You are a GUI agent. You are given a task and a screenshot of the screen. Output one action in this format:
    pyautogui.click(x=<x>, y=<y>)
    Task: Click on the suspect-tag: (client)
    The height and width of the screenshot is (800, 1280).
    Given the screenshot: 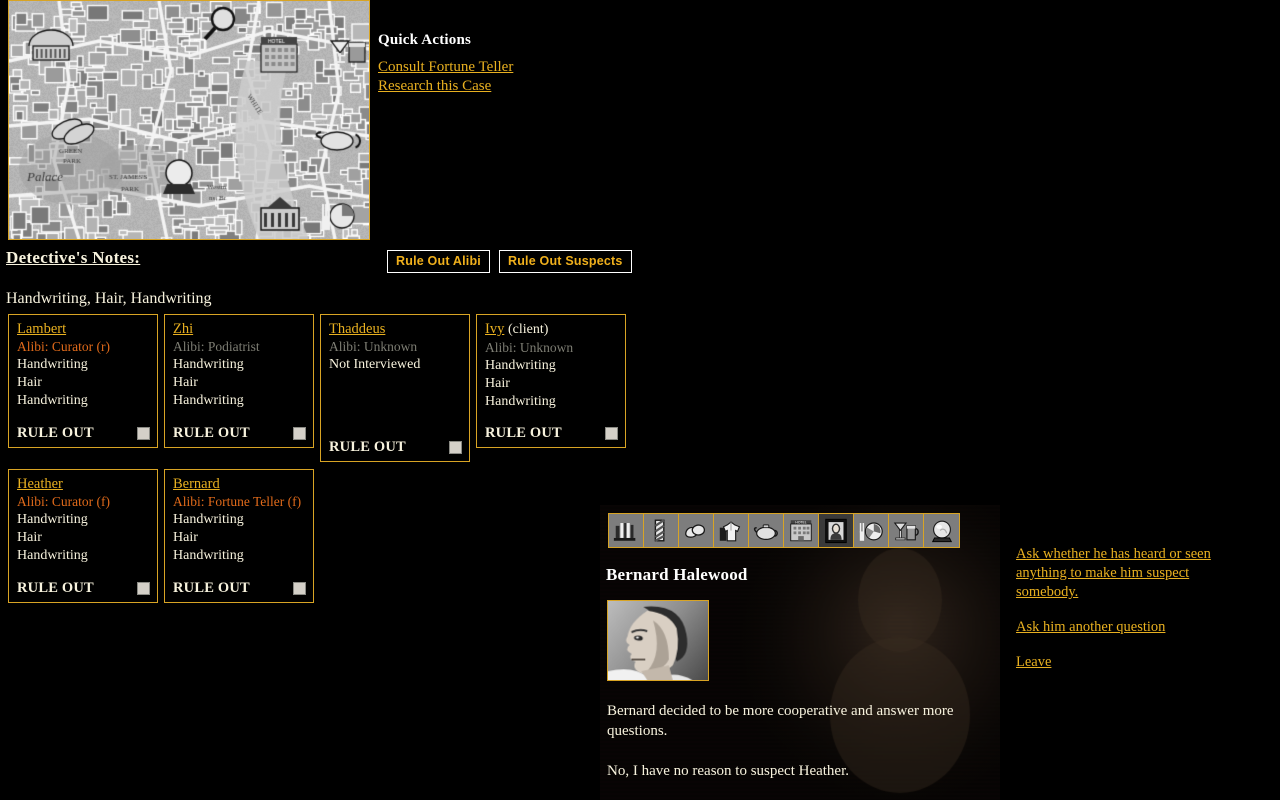 What is the action you would take?
    pyautogui.click(x=528, y=329)
    